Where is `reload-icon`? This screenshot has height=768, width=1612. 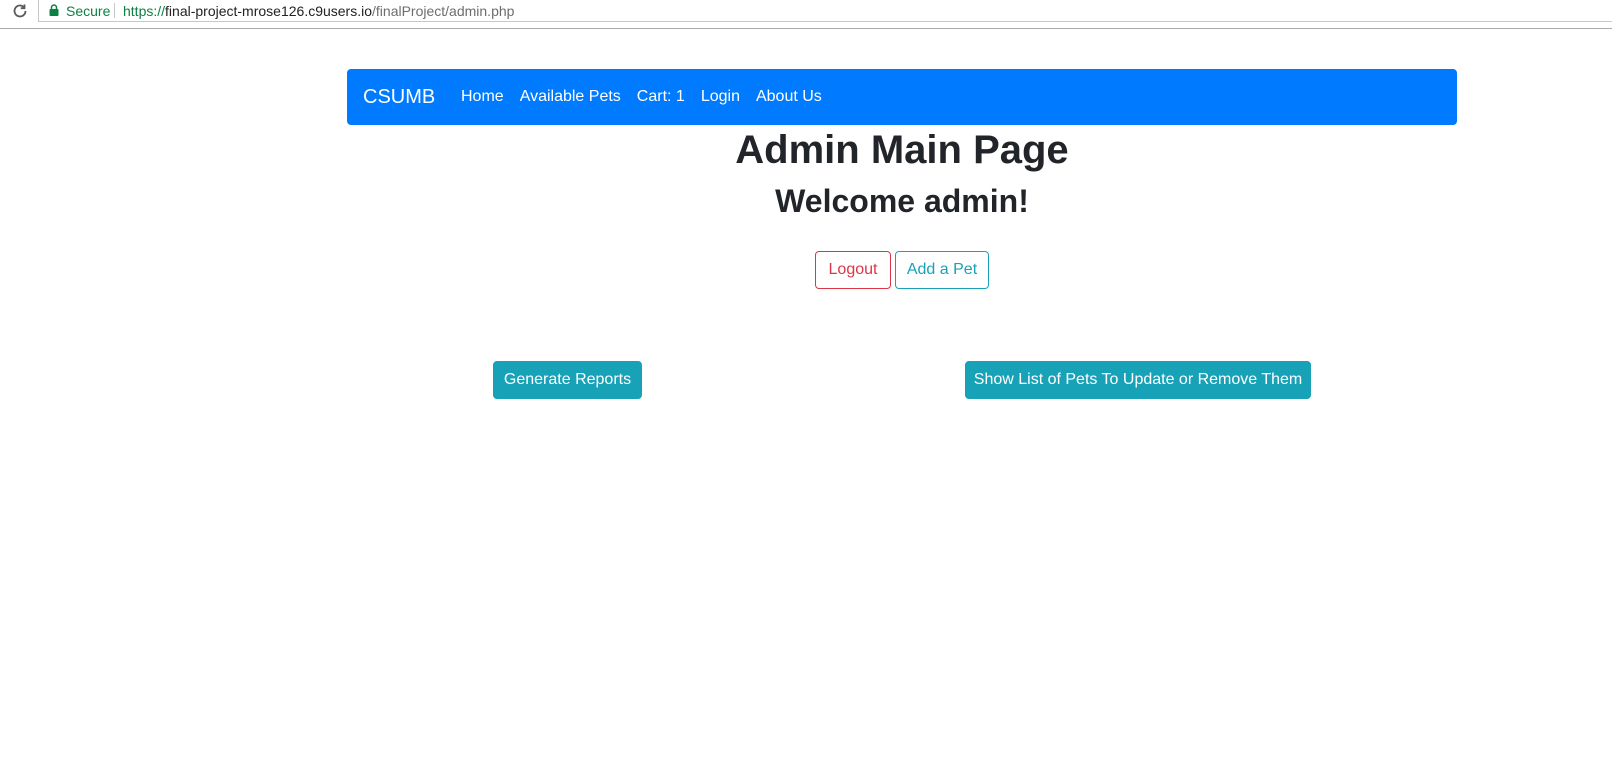 reload-icon is located at coordinates (20, 11).